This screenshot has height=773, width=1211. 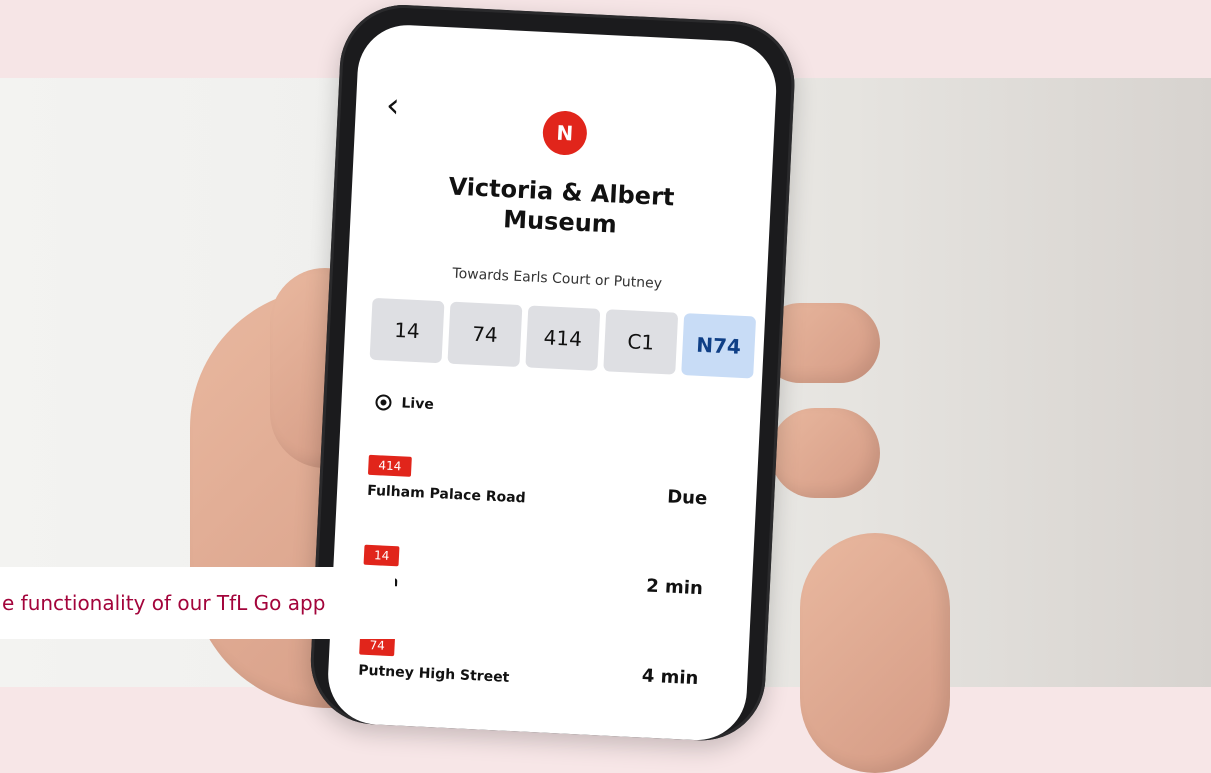 What do you see at coordinates (383, 402) in the screenshot?
I see `radio-selected-icon` at bounding box center [383, 402].